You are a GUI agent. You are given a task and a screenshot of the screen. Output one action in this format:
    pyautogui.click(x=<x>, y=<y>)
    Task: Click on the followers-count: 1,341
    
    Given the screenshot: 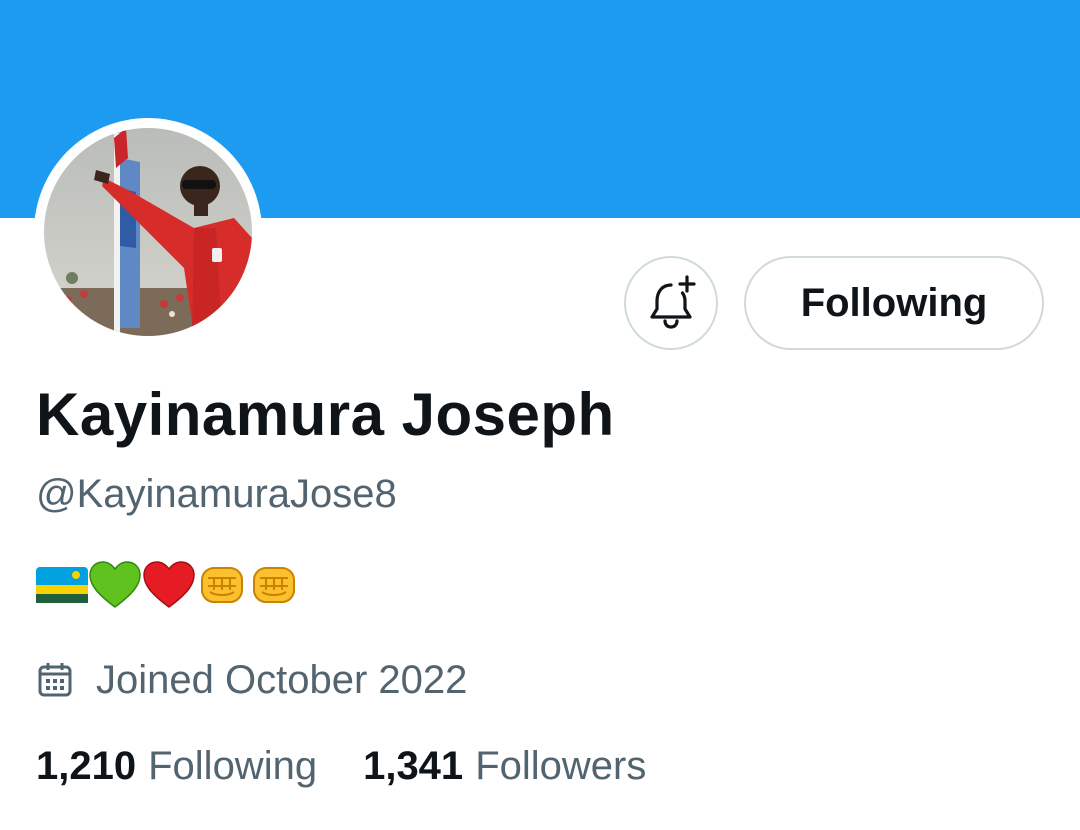 What is the action you would take?
    pyautogui.click(x=413, y=766)
    